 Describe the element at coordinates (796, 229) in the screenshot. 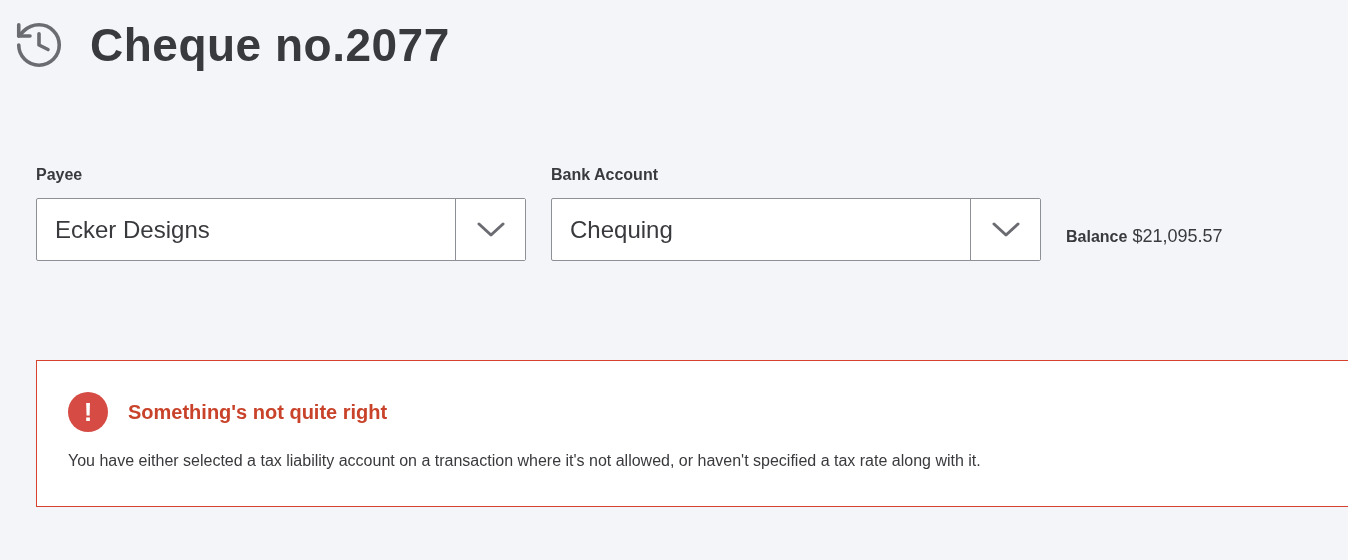

I see `select-field: Chequing` at that location.